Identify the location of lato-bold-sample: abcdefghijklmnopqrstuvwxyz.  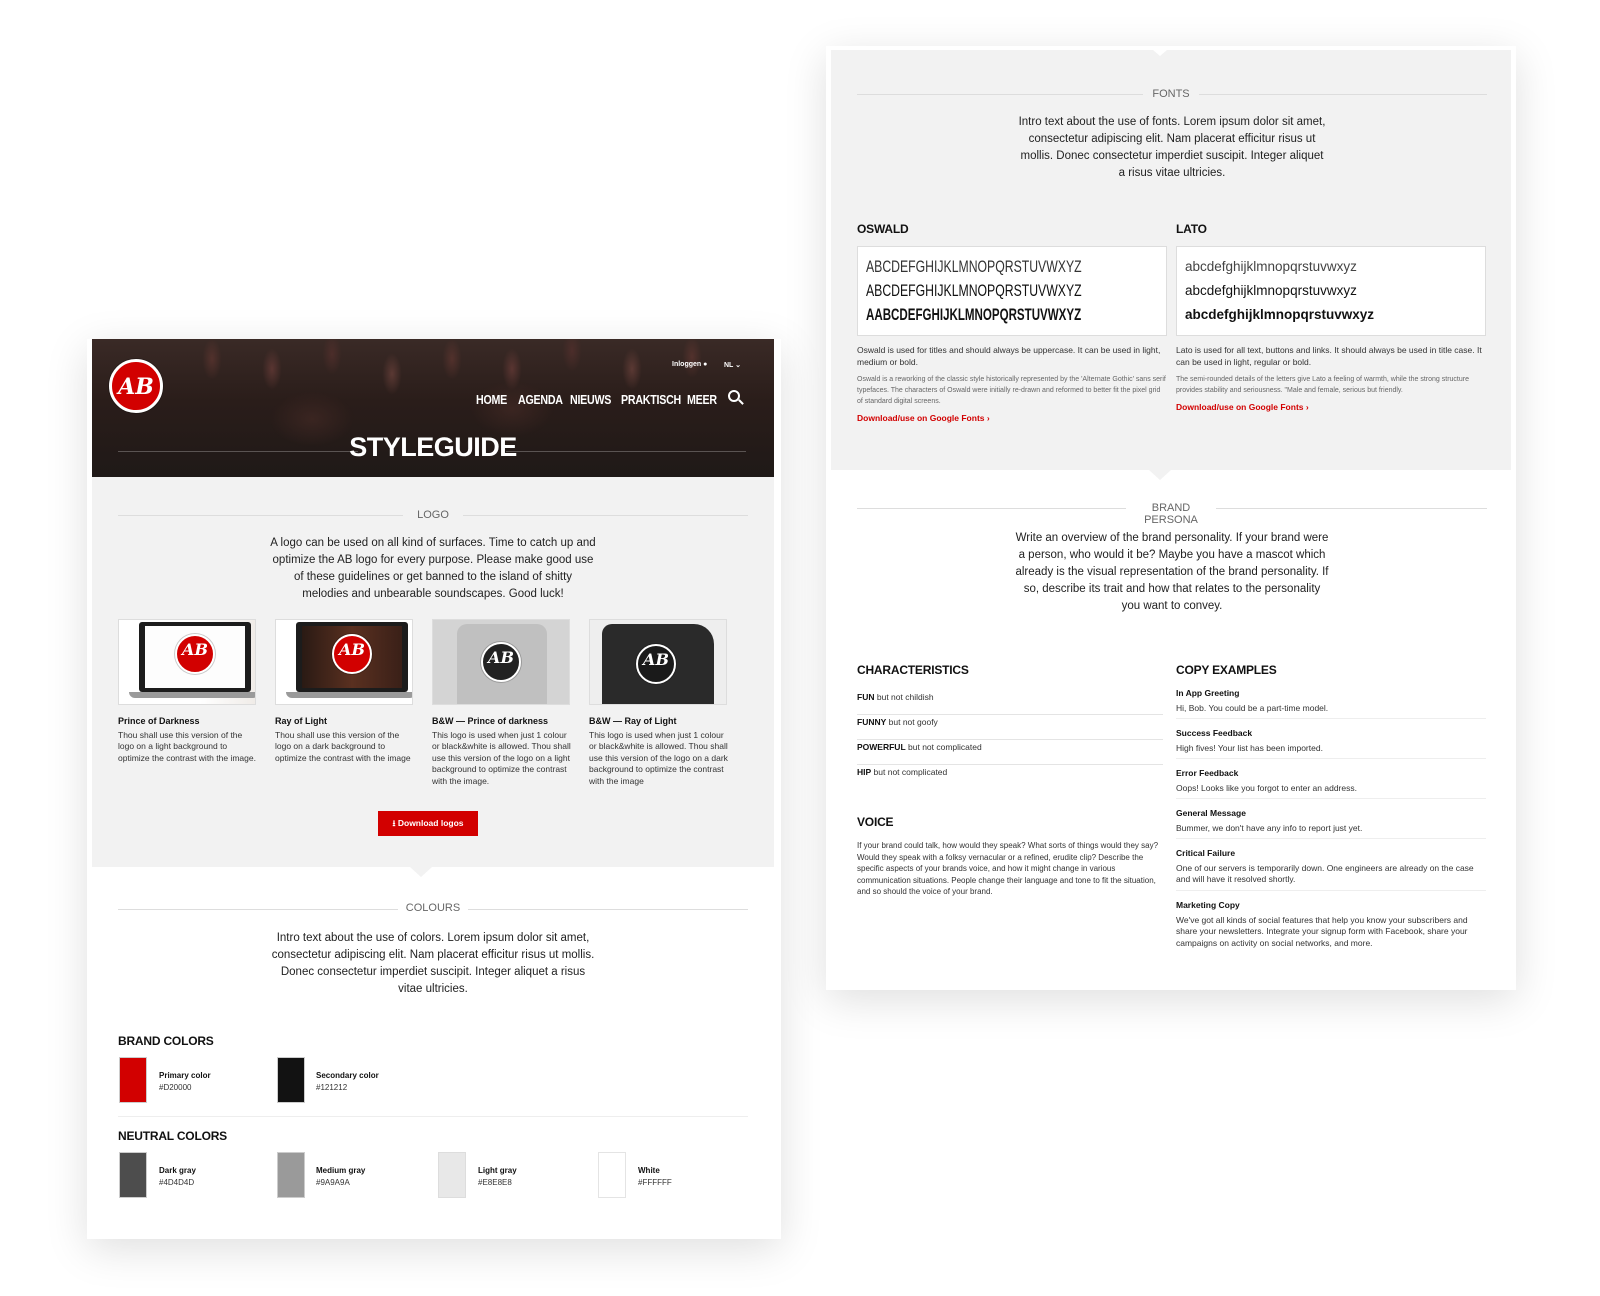
(1280, 314).